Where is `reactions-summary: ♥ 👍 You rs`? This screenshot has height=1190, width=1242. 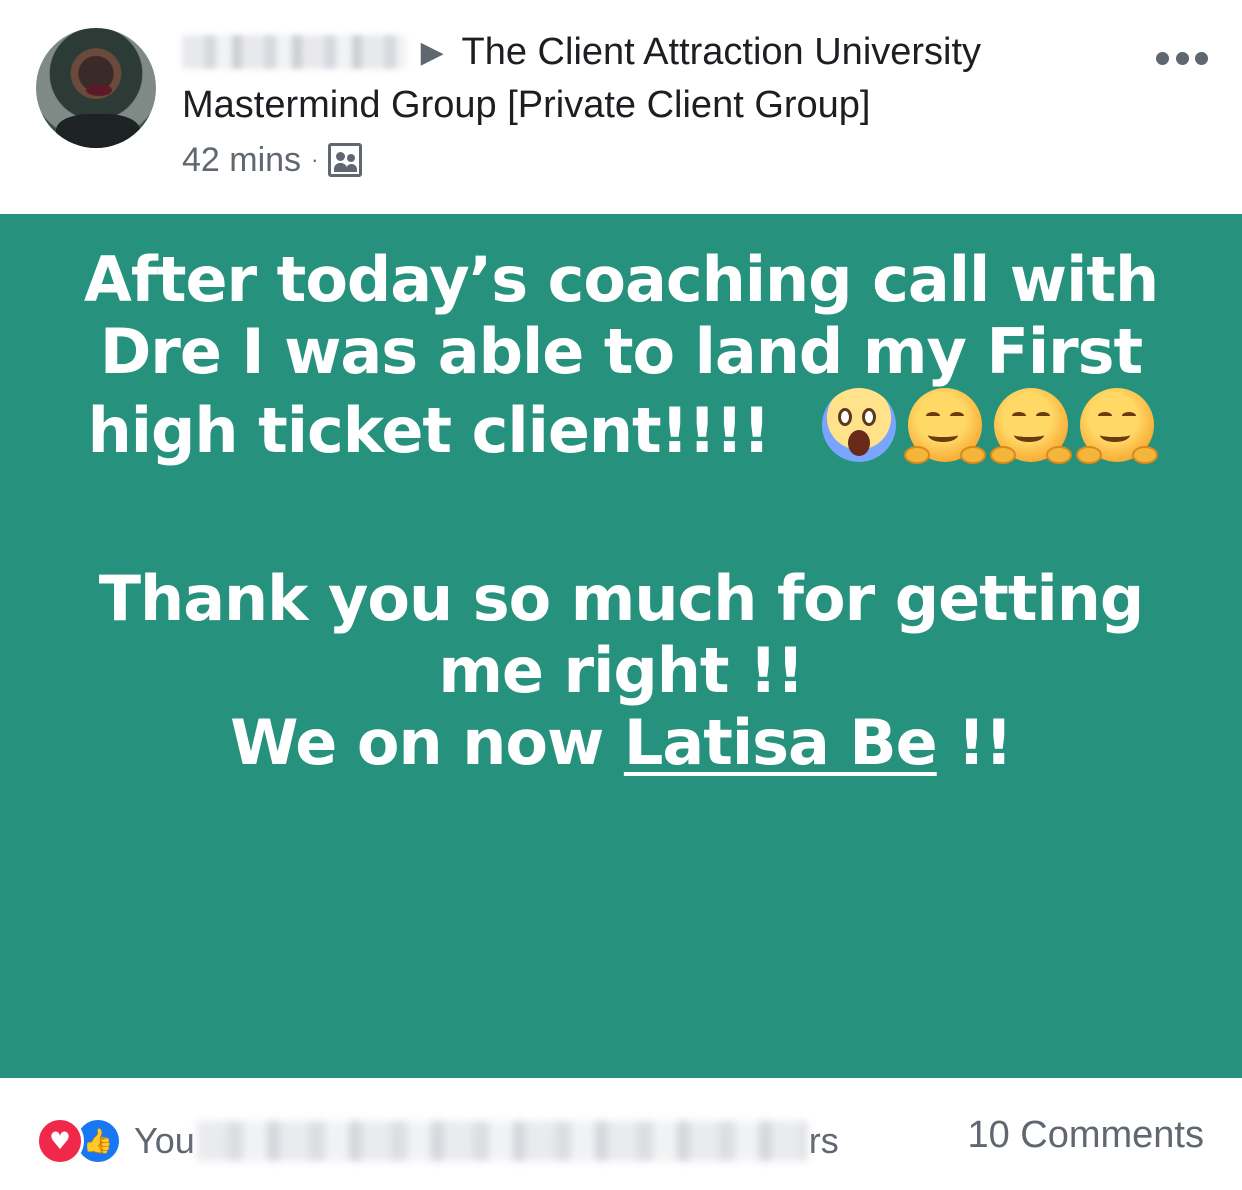 reactions-summary: ♥ 👍 You rs is located at coordinates (437, 1141).